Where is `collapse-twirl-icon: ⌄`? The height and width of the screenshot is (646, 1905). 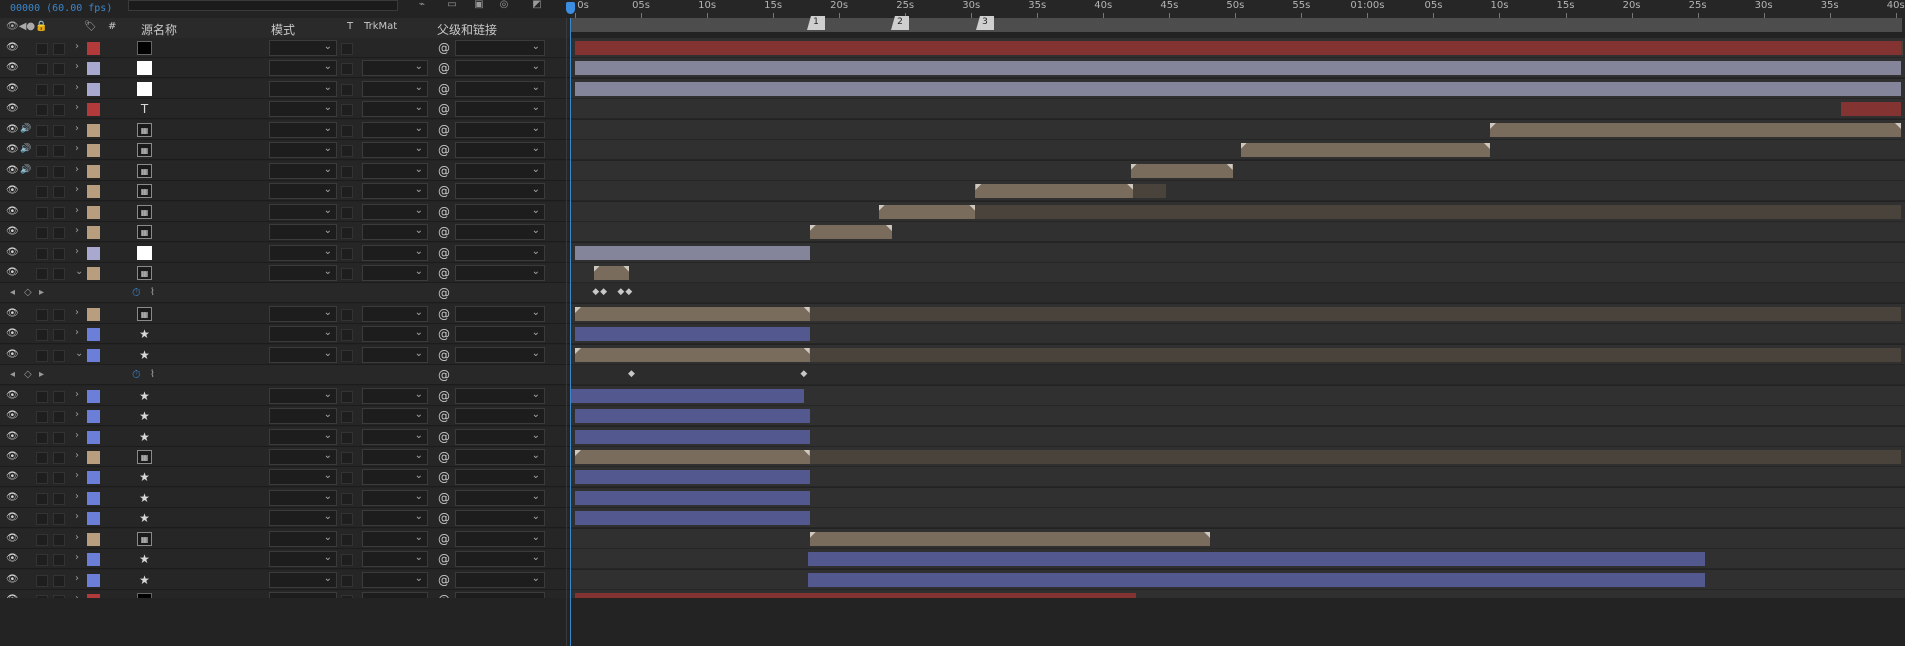 collapse-twirl-icon: ⌄ is located at coordinates (79, 271).